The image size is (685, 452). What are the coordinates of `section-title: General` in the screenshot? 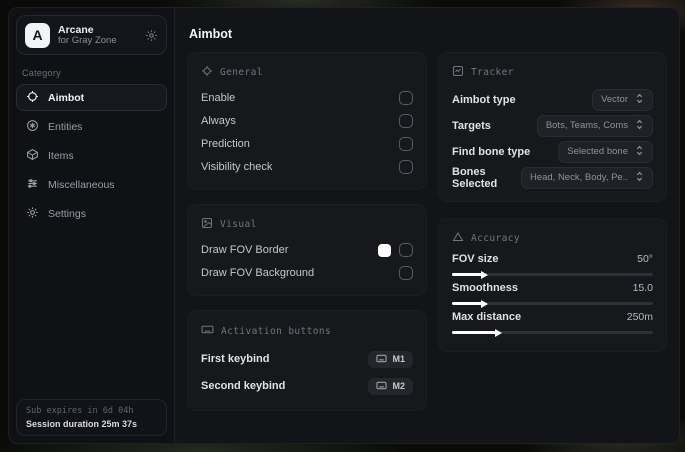 It's located at (241, 72).